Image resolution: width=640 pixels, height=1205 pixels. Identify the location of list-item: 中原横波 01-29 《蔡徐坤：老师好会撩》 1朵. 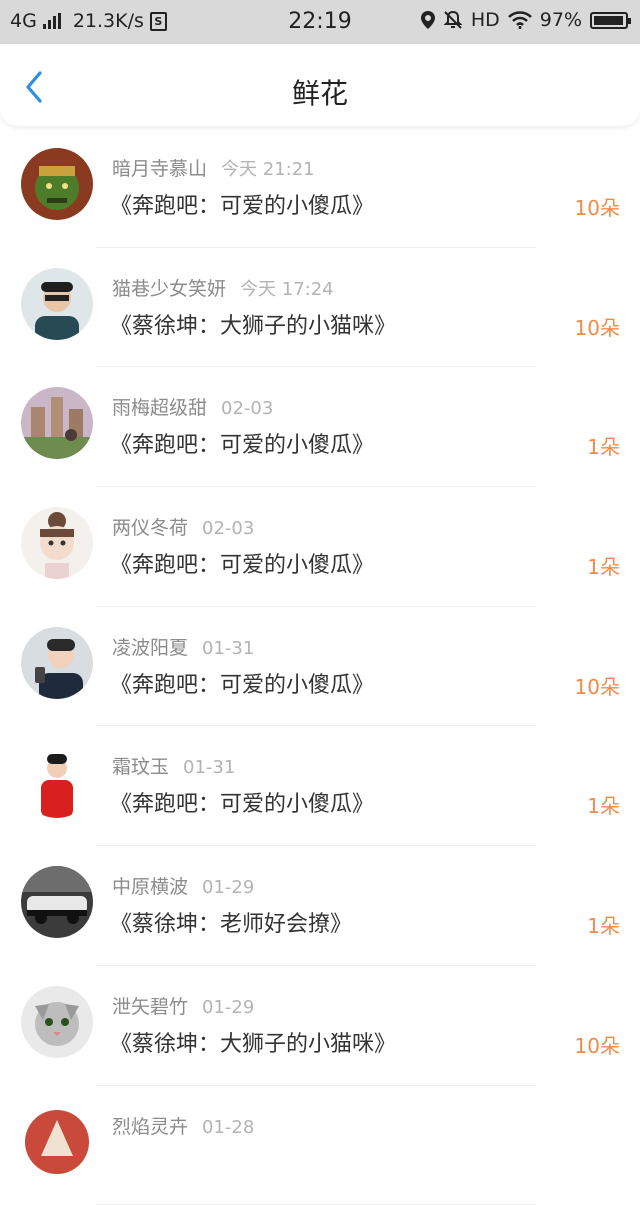
(320, 906).